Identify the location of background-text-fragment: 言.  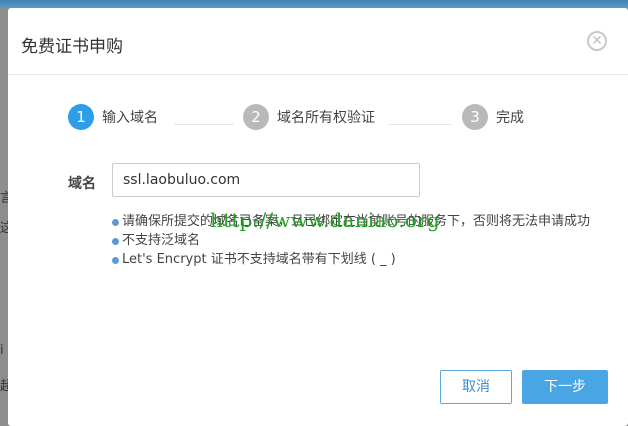
(4, 197).